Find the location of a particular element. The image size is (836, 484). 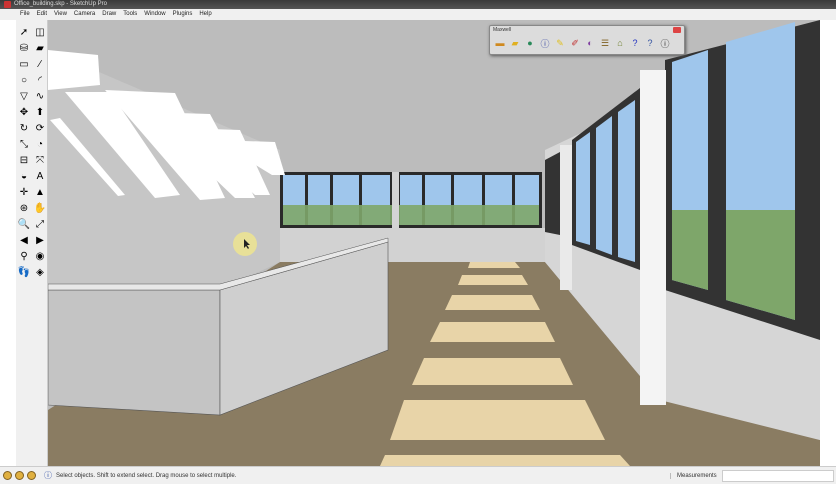

eraser-icon: ◫ is located at coordinates (40, 32).